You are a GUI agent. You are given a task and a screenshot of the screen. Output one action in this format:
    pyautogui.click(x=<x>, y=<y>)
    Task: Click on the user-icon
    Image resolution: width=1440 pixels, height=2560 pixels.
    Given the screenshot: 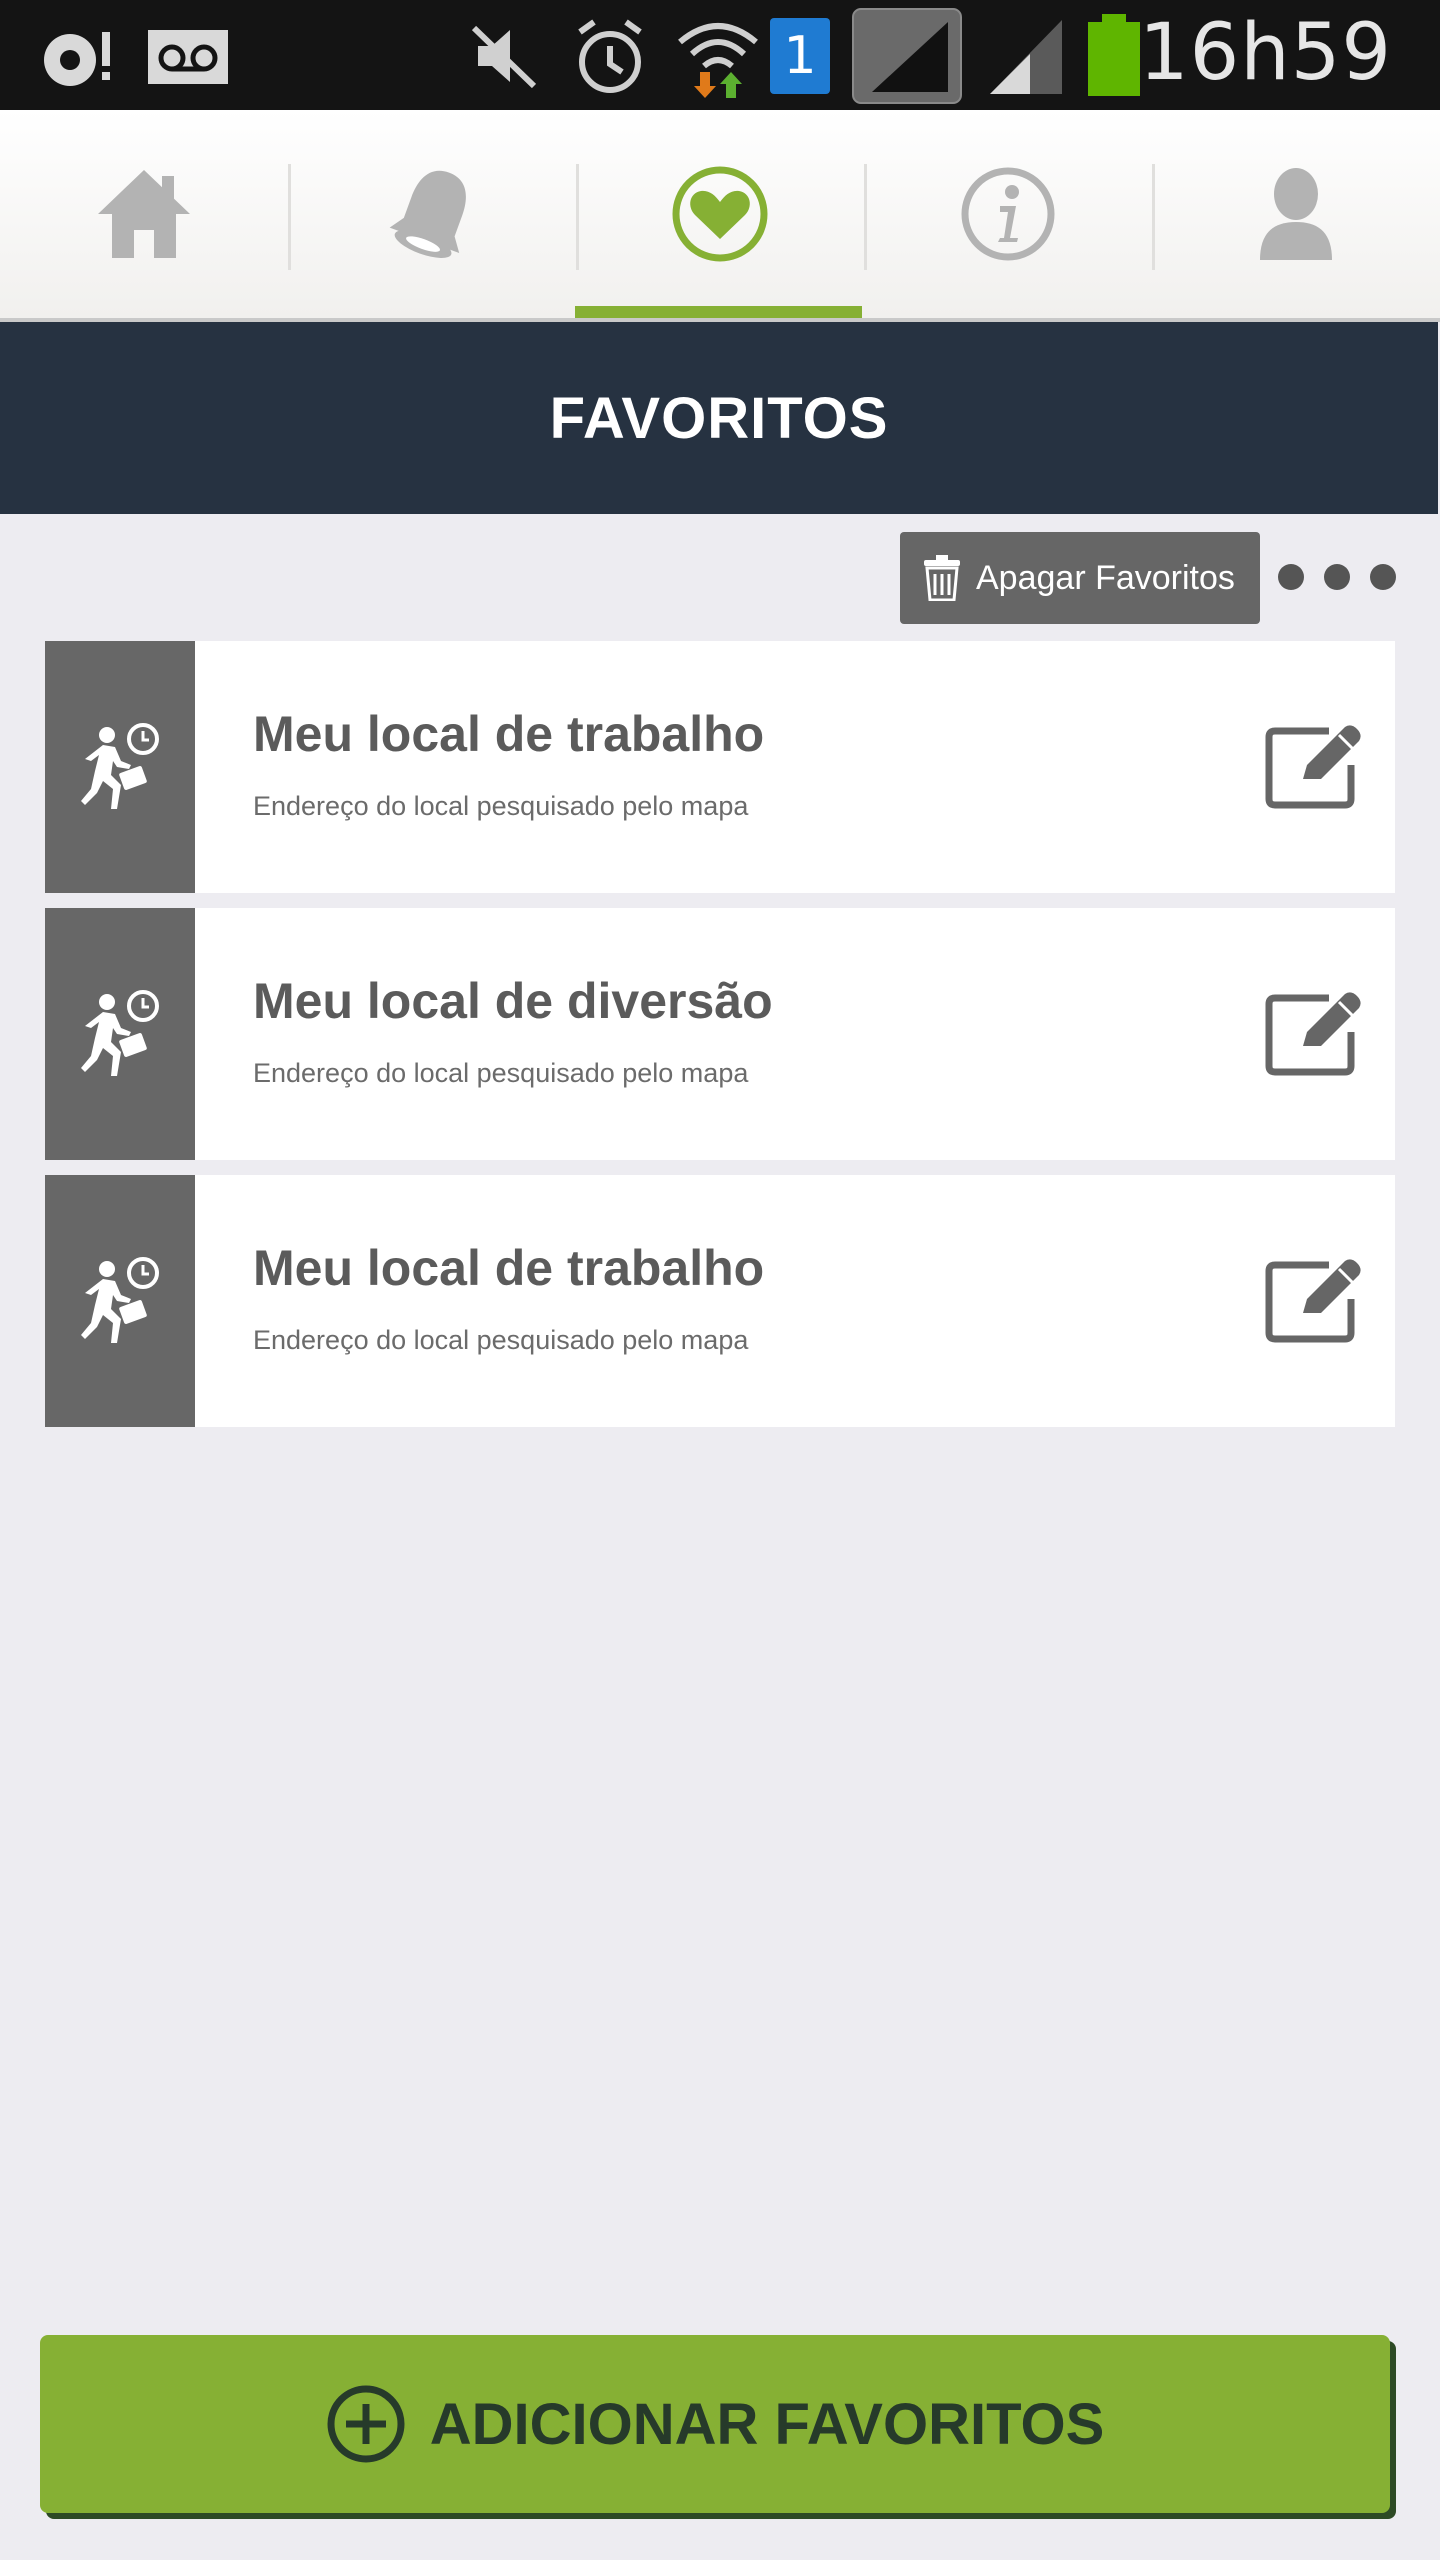 What is the action you would take?
    pyautogui.click(x=1296, y=214)
    